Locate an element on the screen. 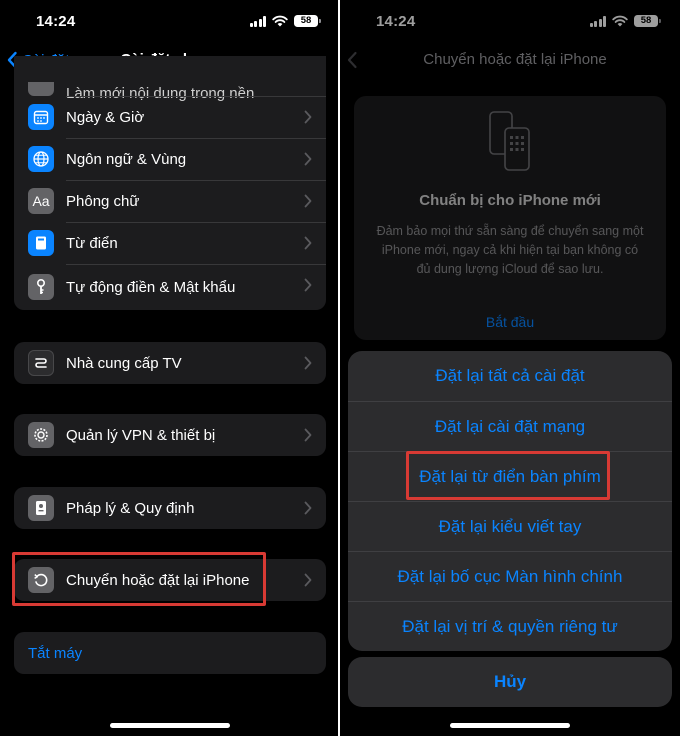  book-icon is located at coordinates (41, 243).